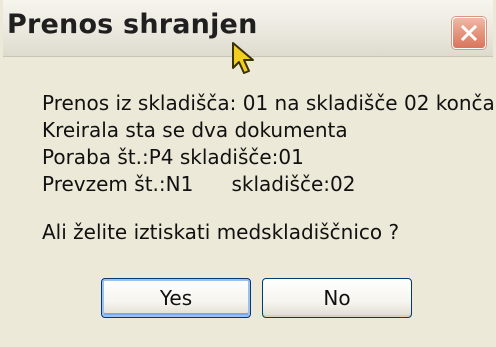 Image resolution: width=496 pixels, height=347 pixels. What do you see at coordinates (195, 130) in the screenshot?
I see `message-line-documents: Kreirala sta se dva dokumenta` at bounding box center [195, 130].